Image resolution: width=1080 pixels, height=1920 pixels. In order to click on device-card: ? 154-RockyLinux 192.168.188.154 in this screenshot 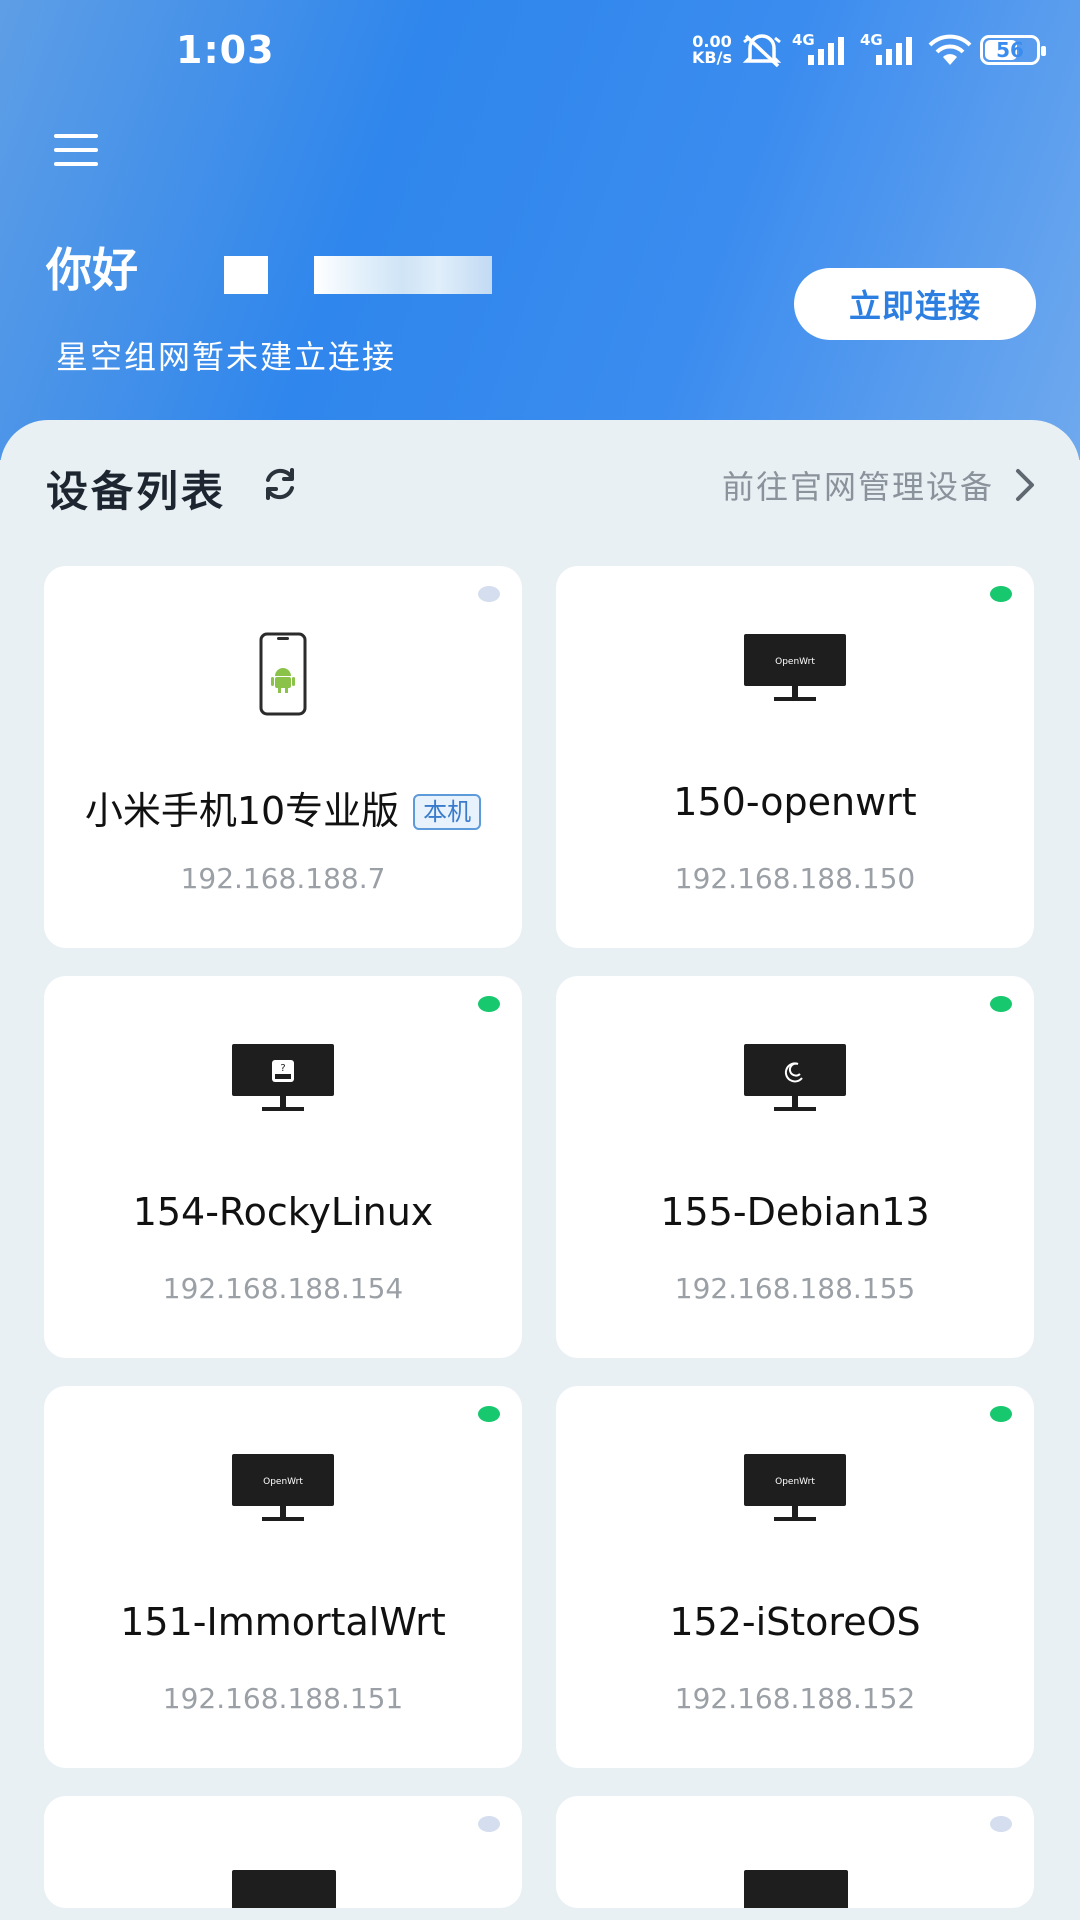, I will do `click(283, 1167)`.